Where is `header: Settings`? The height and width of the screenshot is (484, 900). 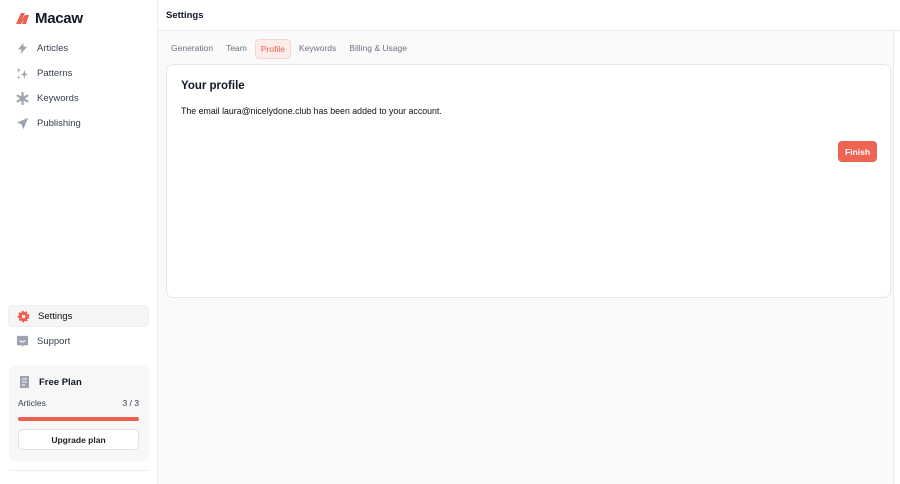
header: Settings is located at coordinates (529, 15).